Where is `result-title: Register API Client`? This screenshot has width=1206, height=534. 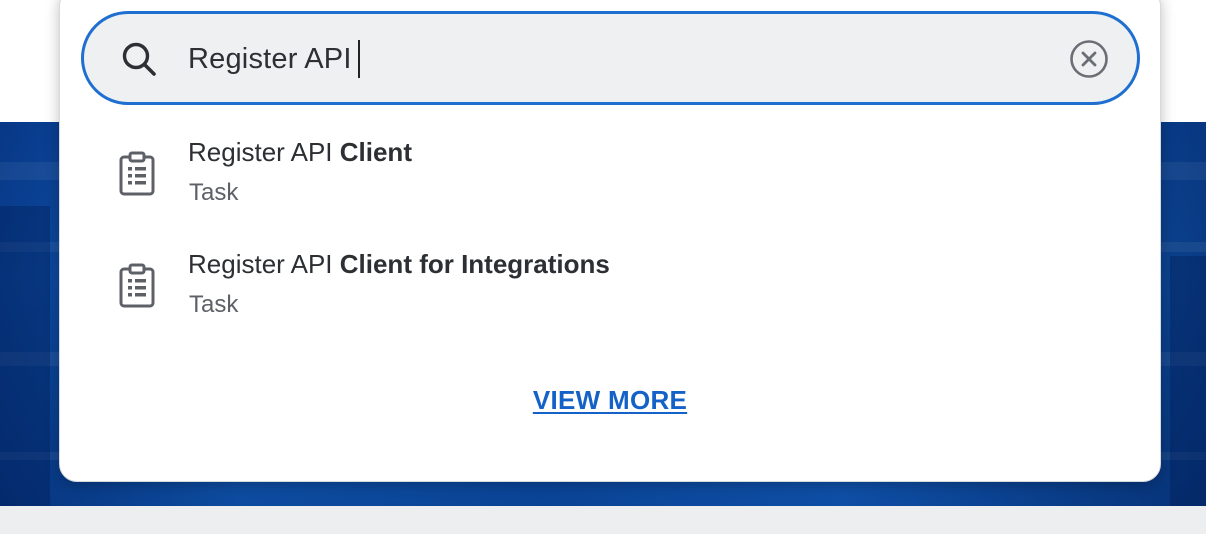 result-title: Register API Client is located at coordinates (300, 152).